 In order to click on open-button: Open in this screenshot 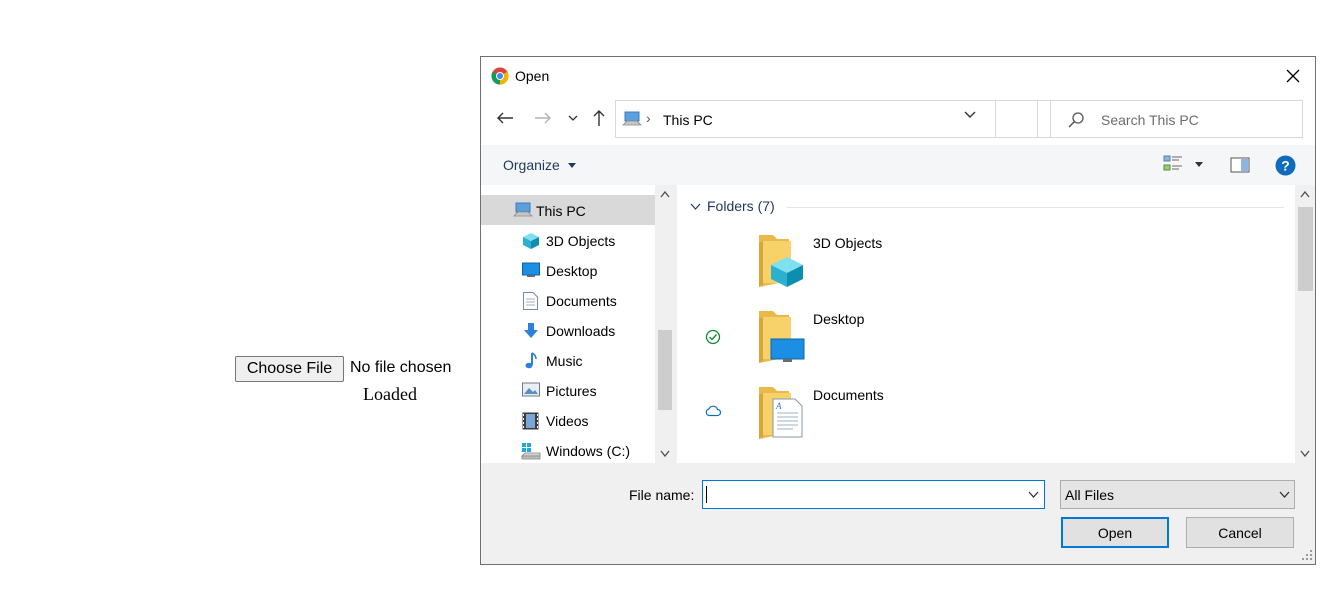, I will do `click(1115, 532)`.